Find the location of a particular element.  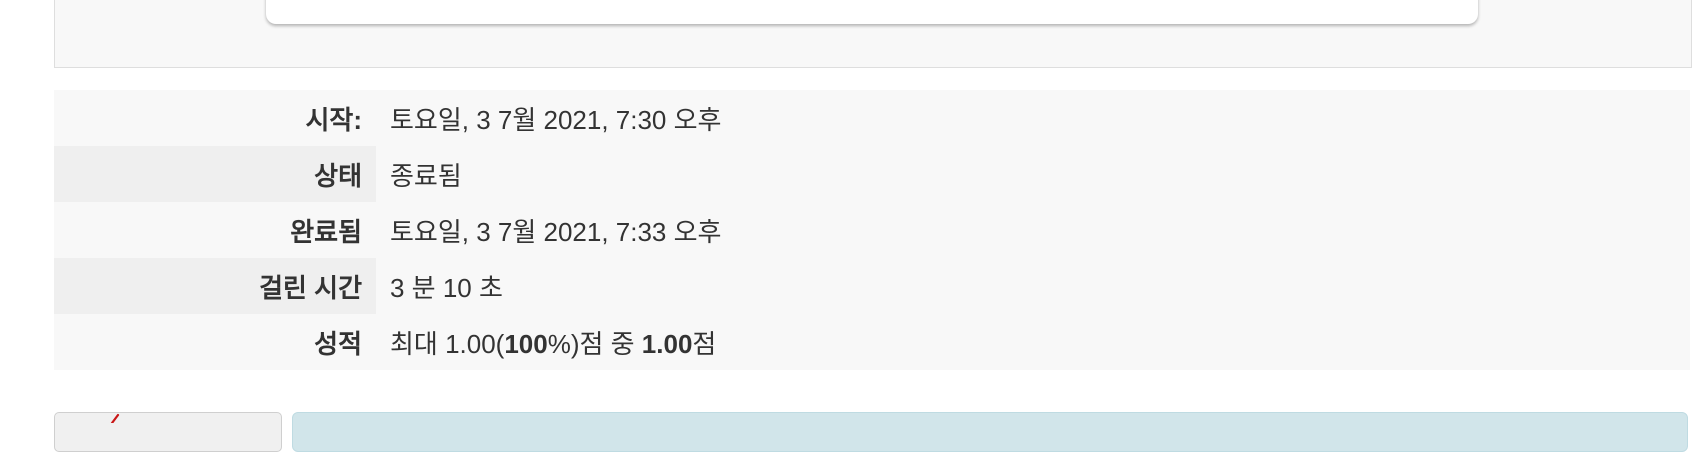

grade-suffix: 점 is located at coordinates (704, 343).